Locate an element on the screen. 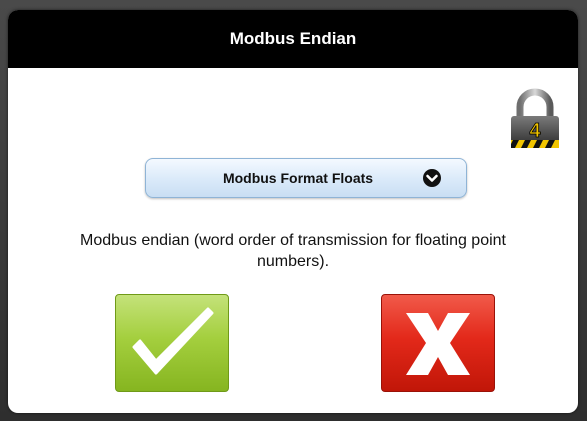  cancel-button is located at coordinates (438, 343).